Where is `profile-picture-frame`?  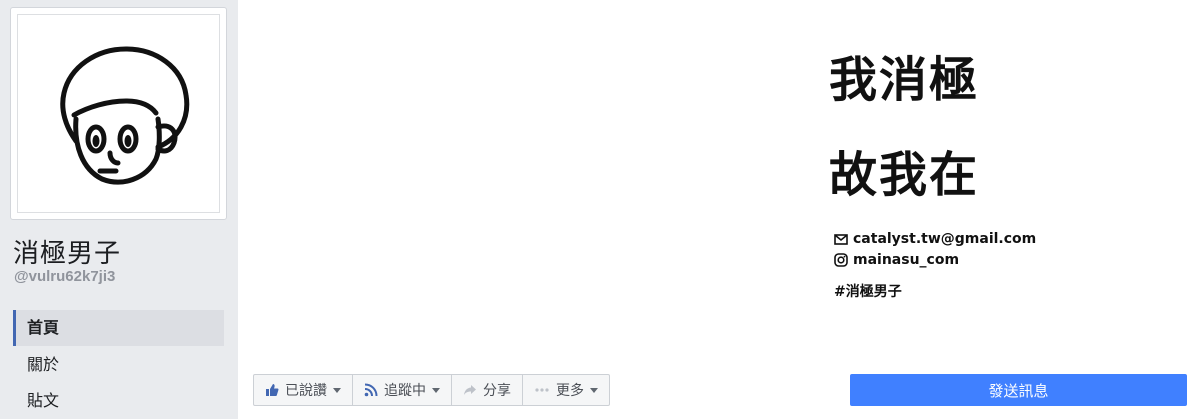 profile-picture-frame is located at coordinates (118, 113).